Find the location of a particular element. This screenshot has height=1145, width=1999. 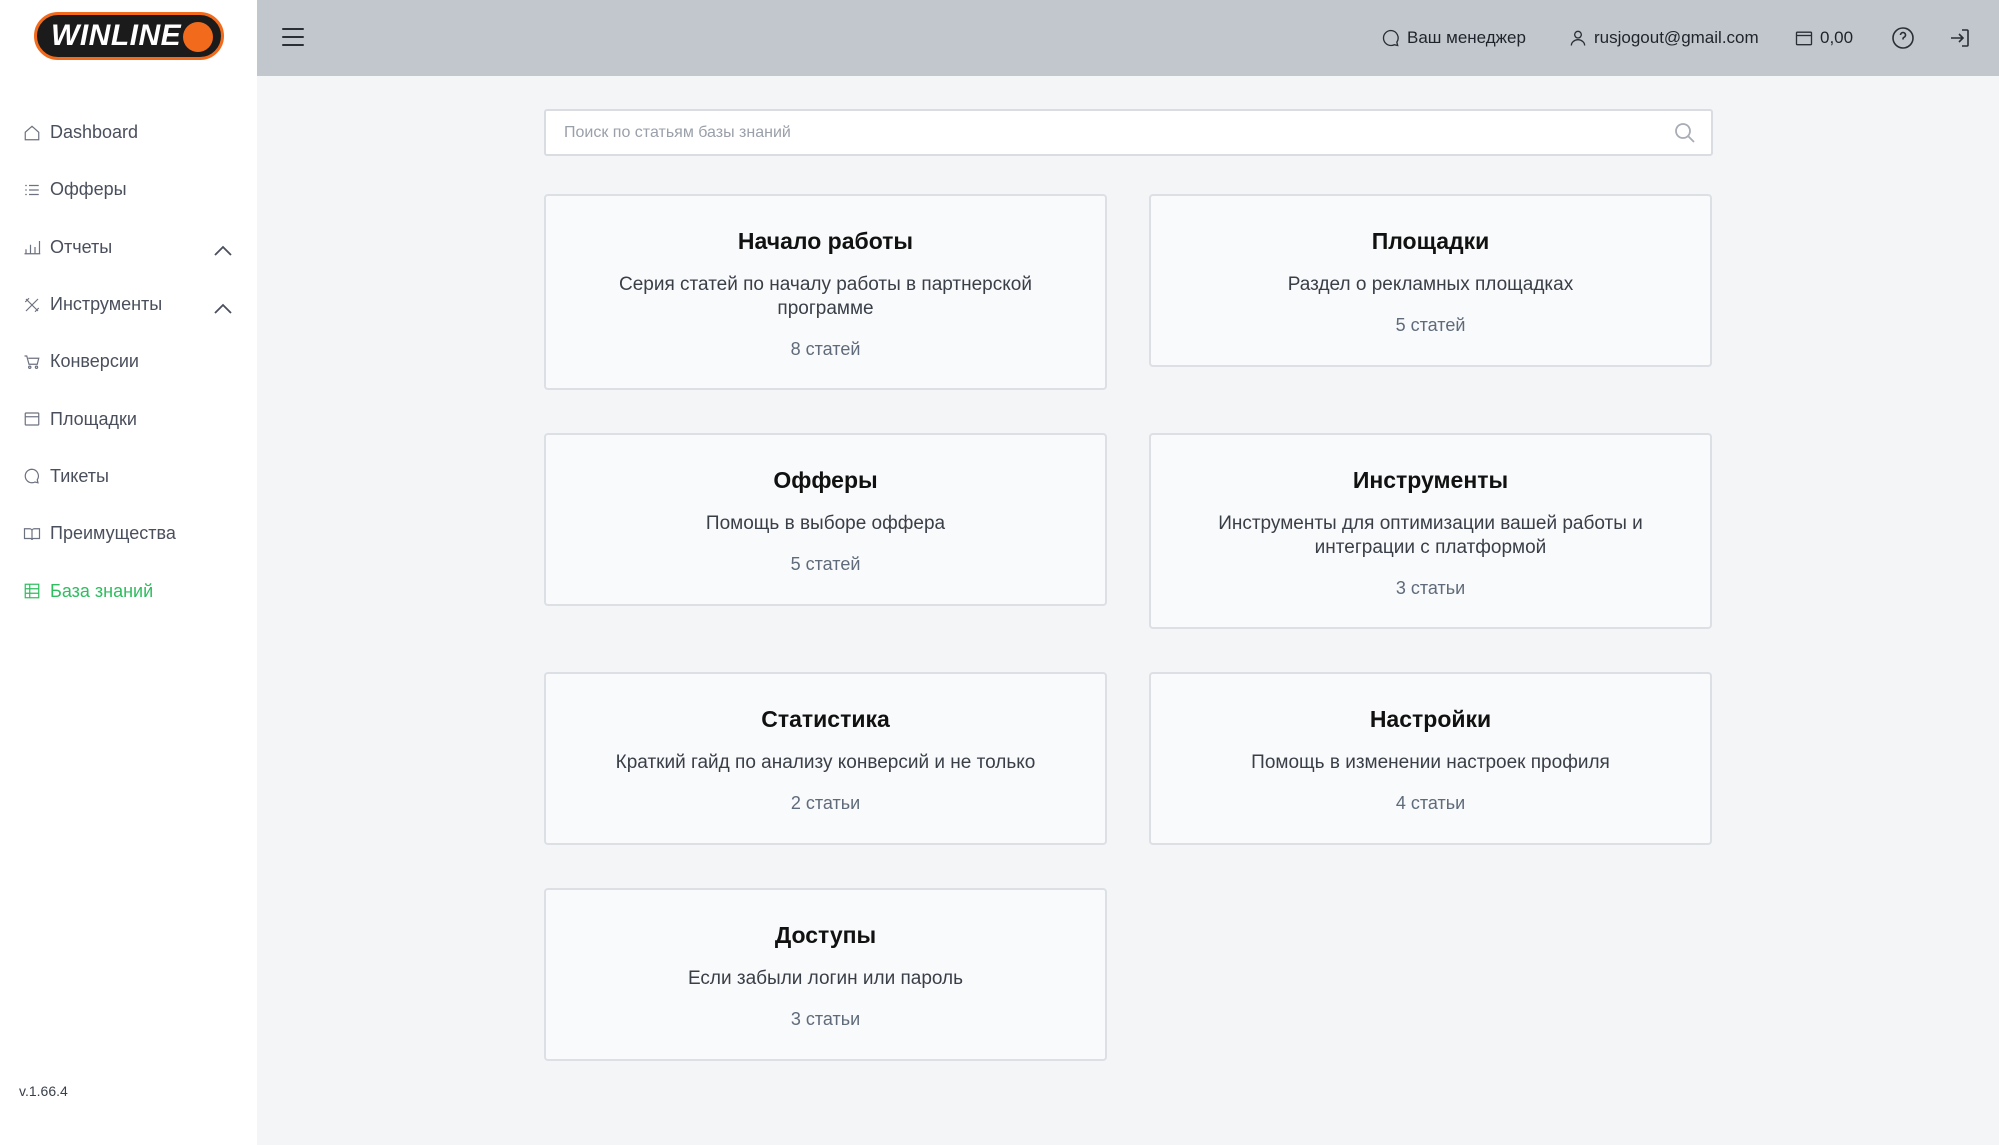

help-icon is located at coordinates (1903, 38).